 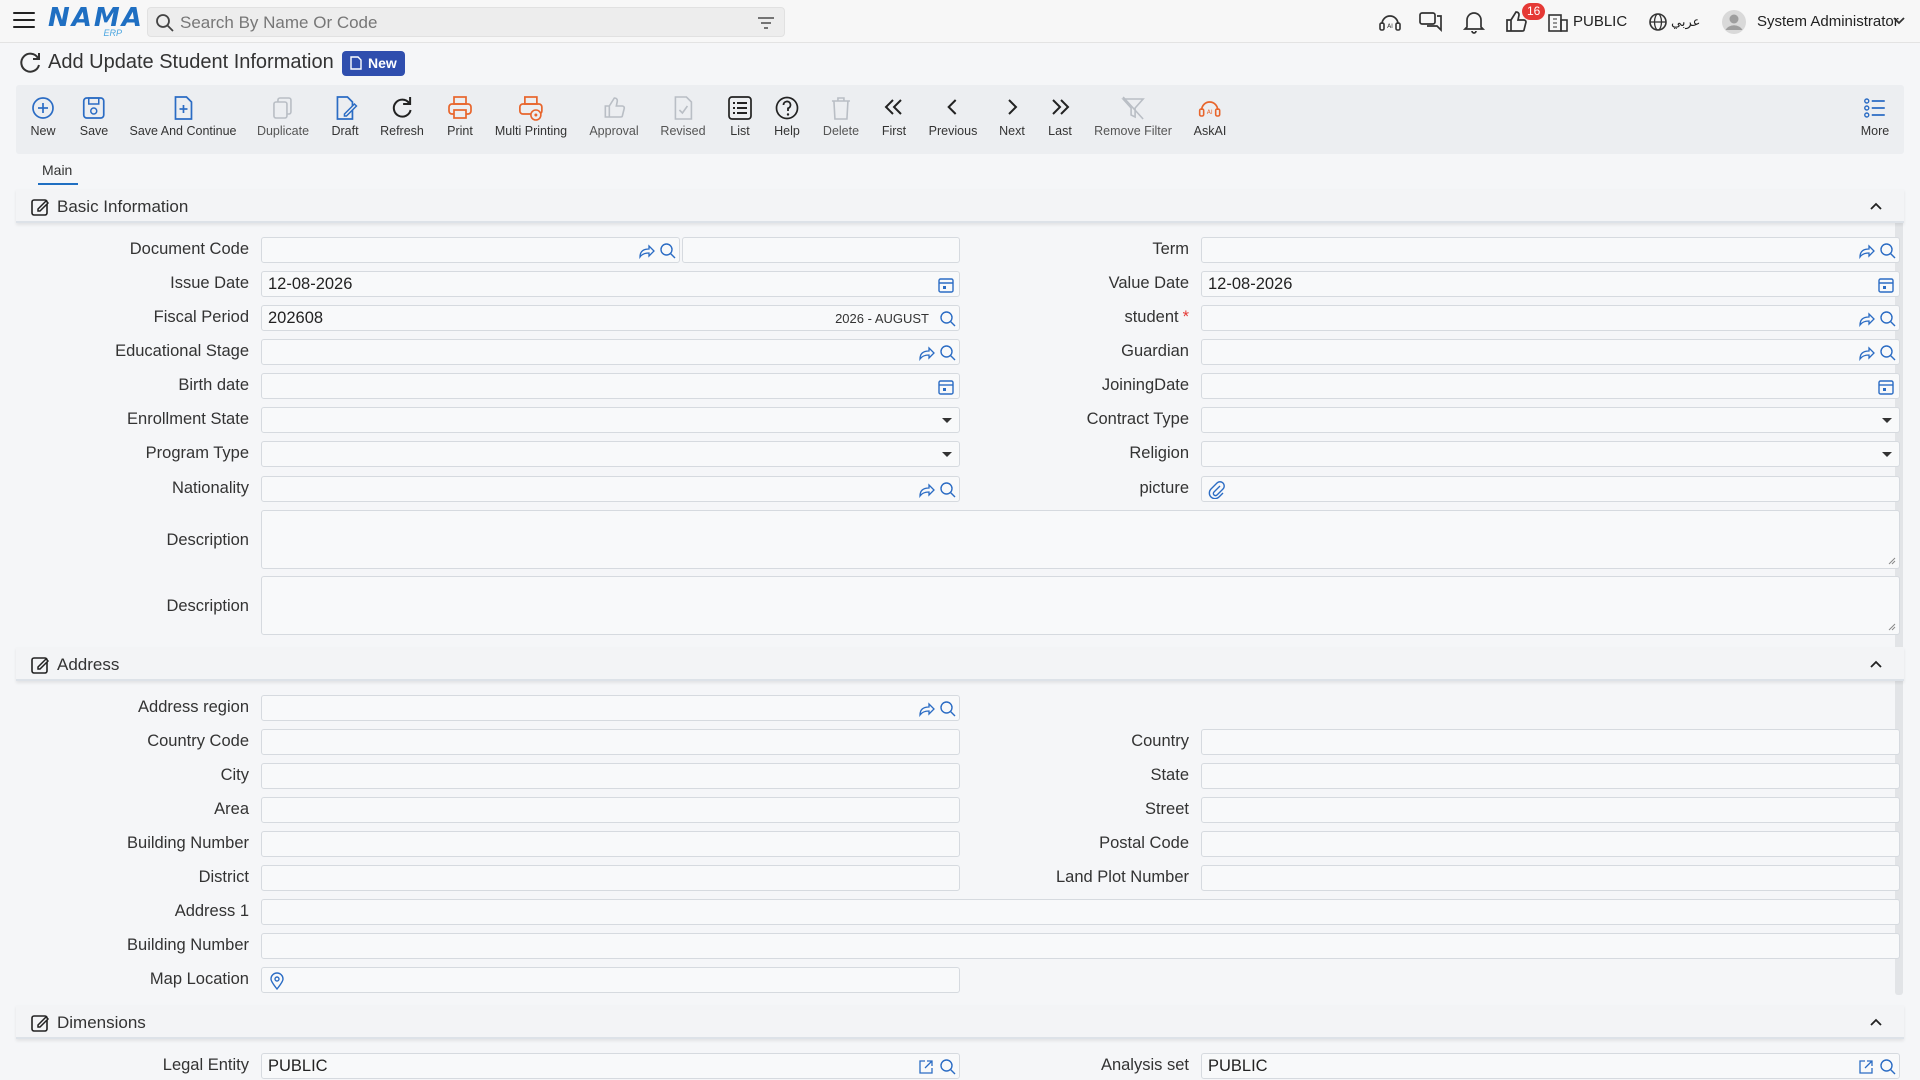 I want to click on new-button: New, so click(x=43, y=116).